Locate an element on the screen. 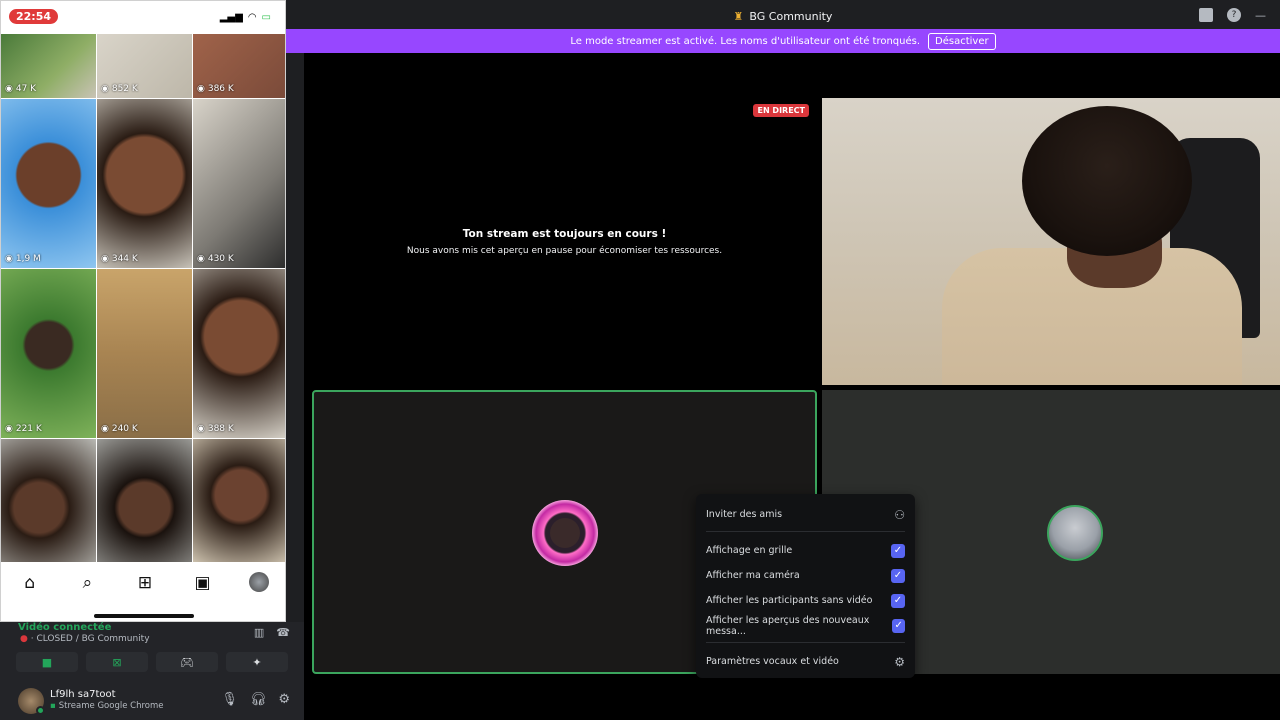 The image size is (1280, 720). microphone-icon: 🎙︎ is located at coordinates (229, 699).